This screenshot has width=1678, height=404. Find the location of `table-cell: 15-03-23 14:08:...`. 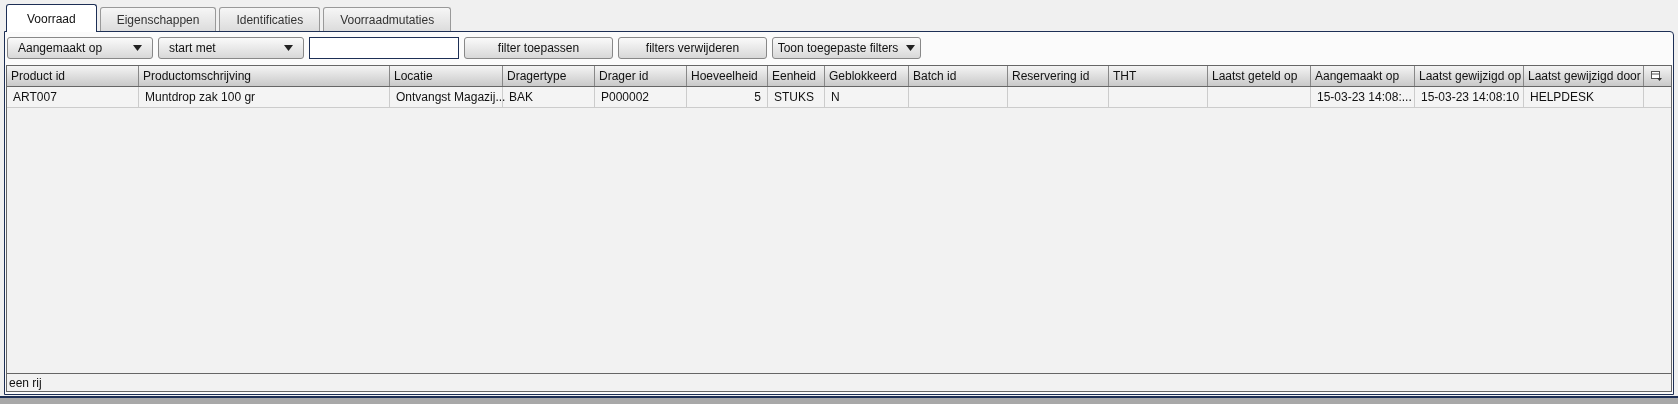

table-cell: 15-03-23 14:08:... is located at coordinates (1364, 97).